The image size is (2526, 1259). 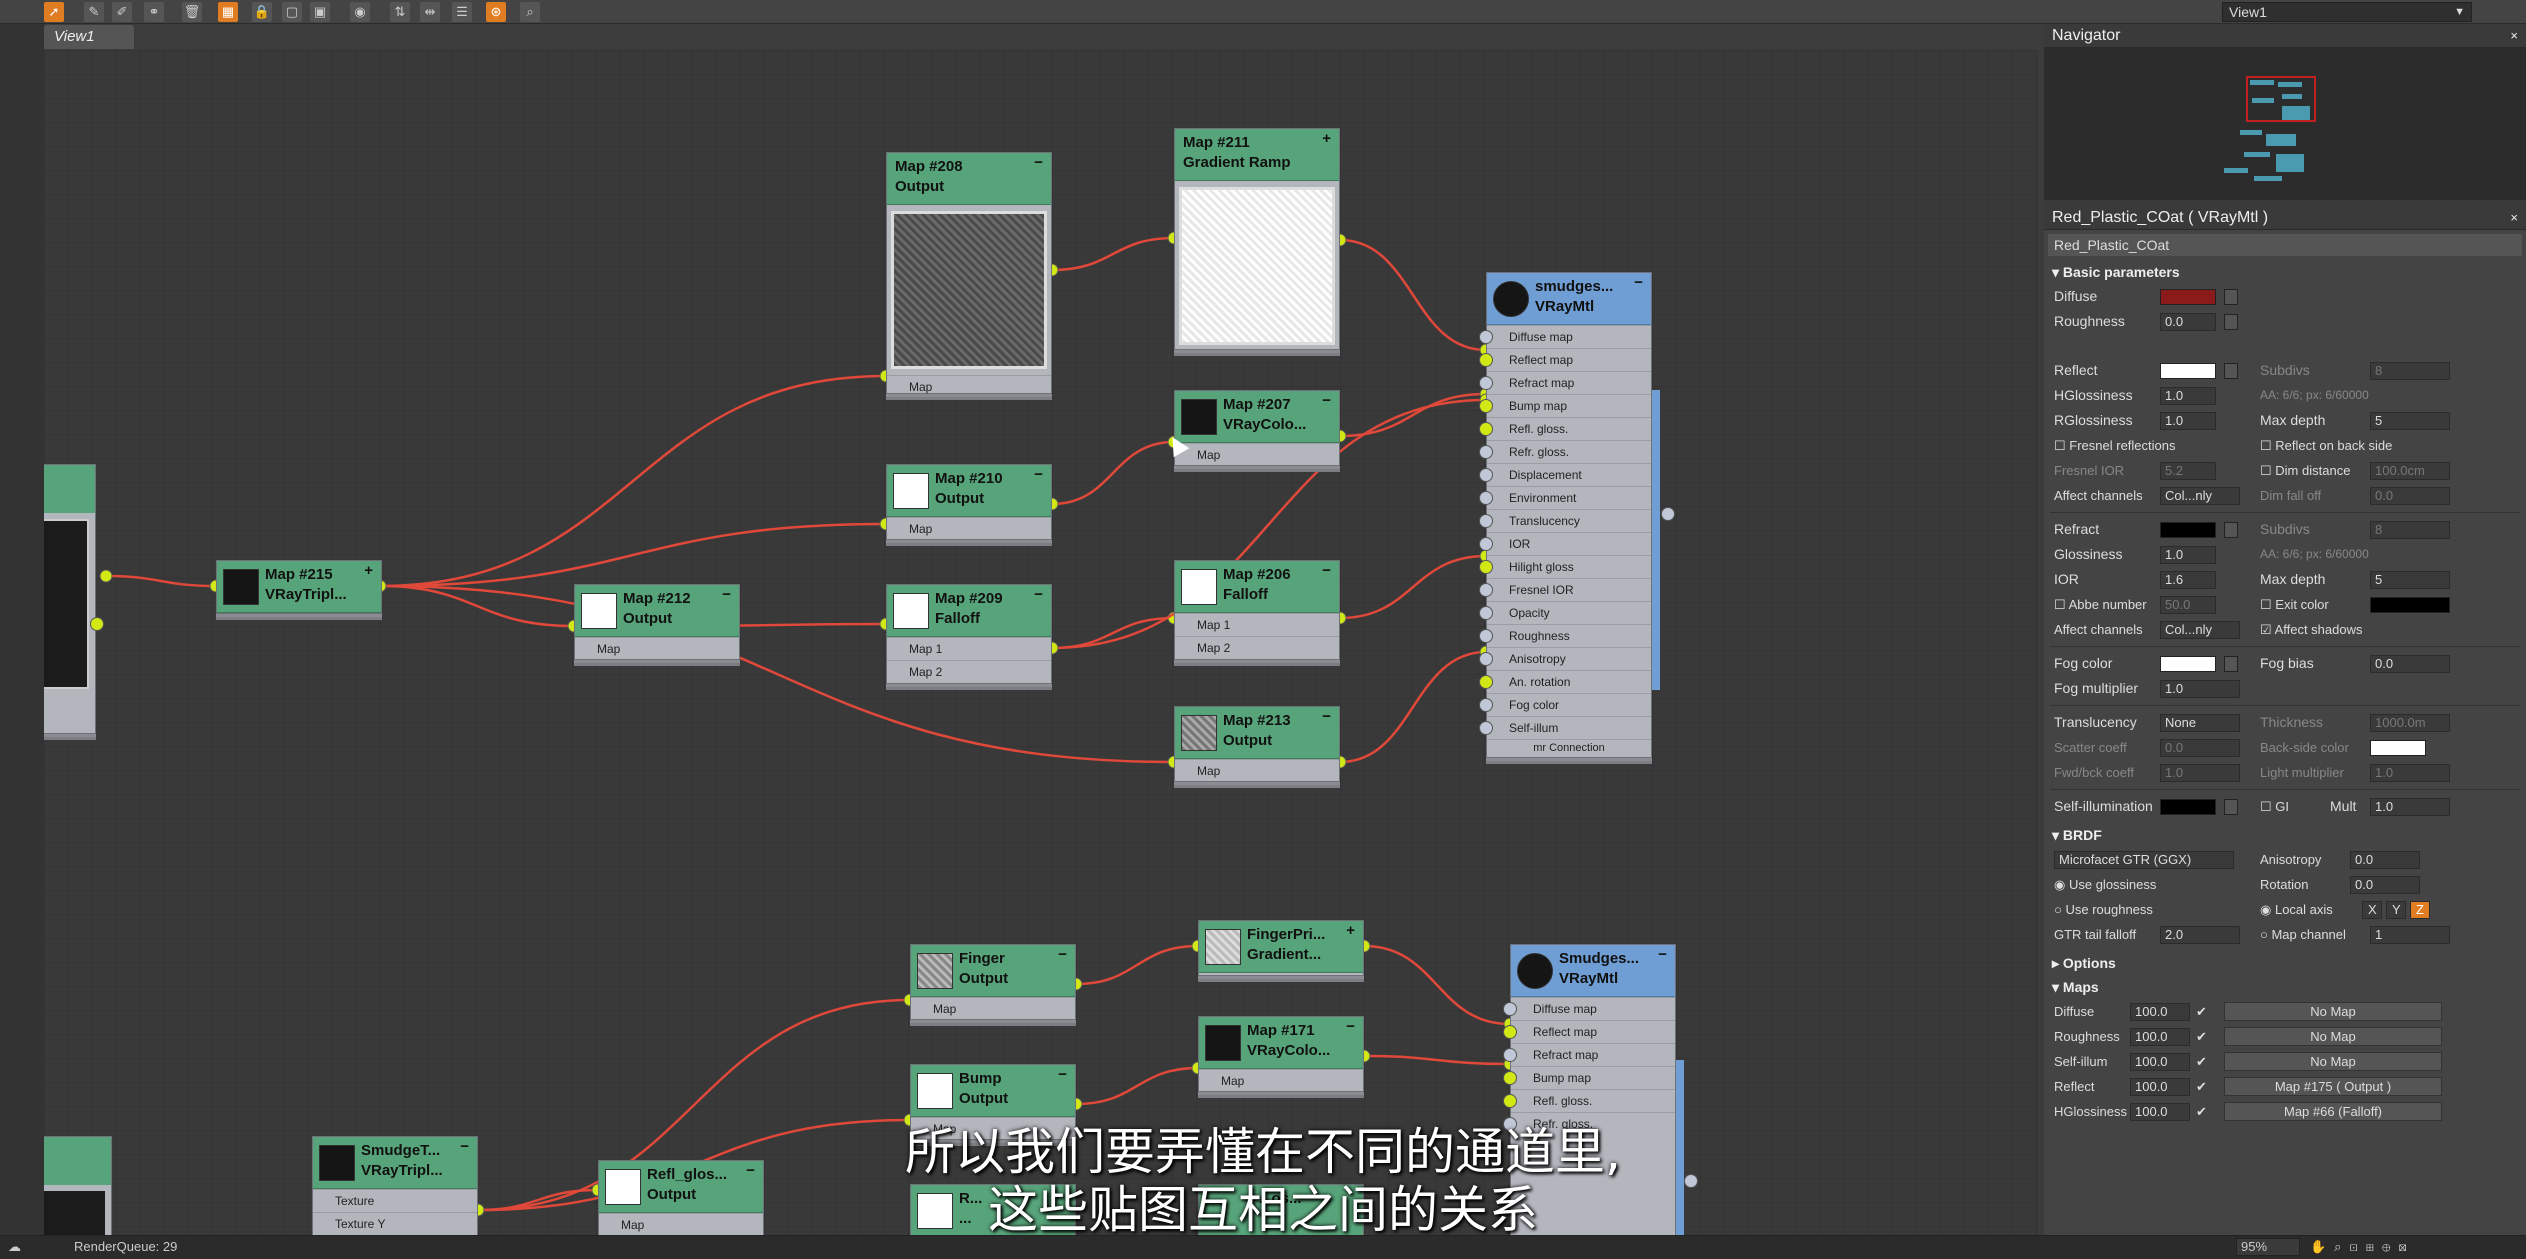 What do you see at coordinates (1565, 681) in the screenshot?
I see `slot-an-rotation: An. rotation` at bounding box center [1565, 681].